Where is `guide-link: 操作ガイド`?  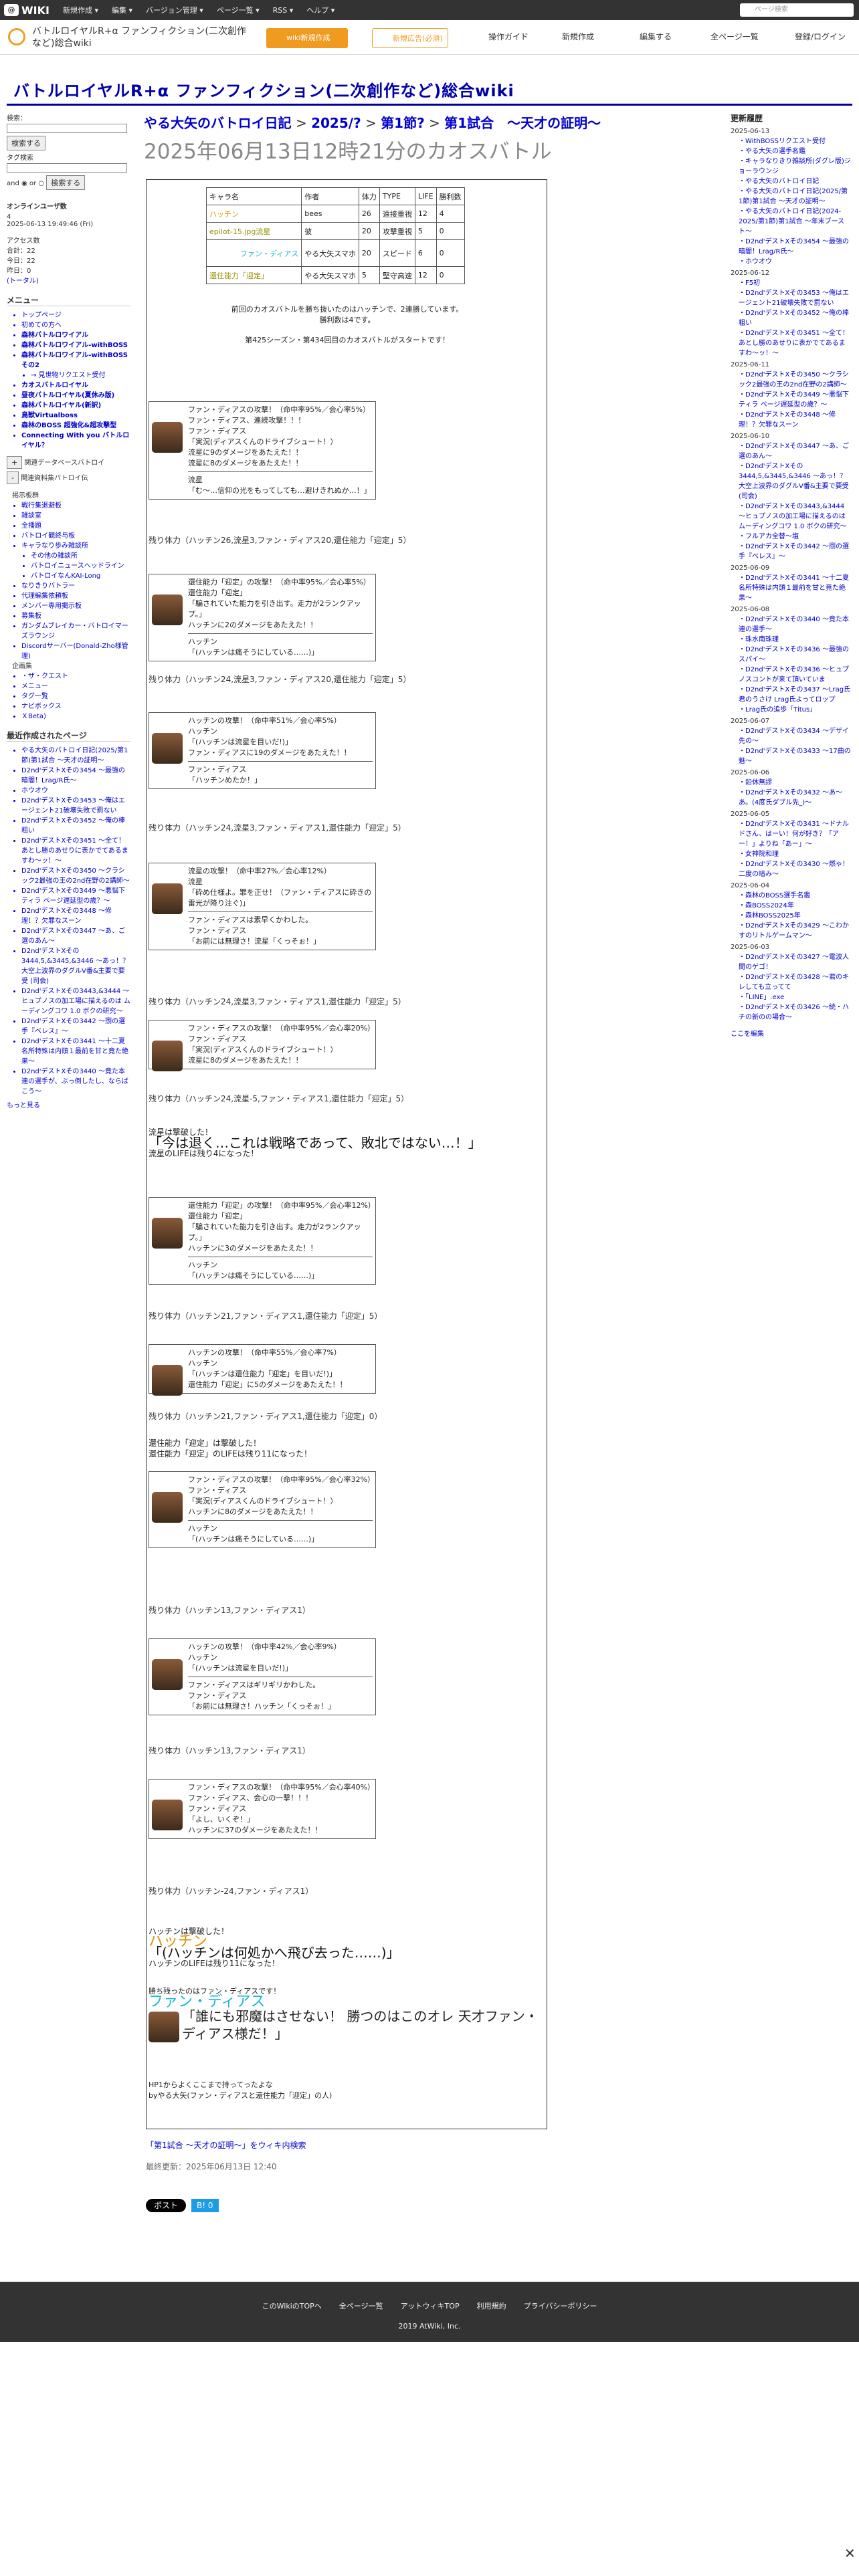
guide-link: 操作ガイド is located at coordinates (502, 37).